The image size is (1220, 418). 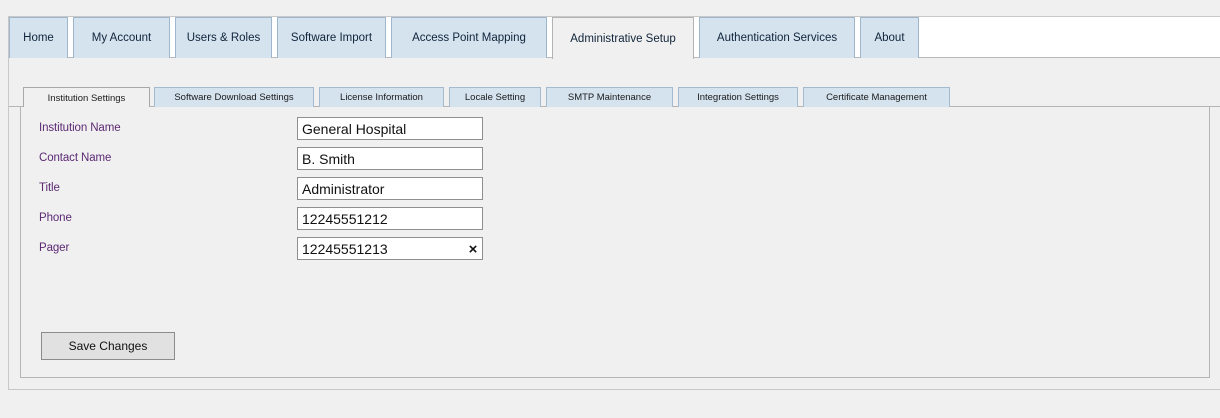 I want to click on subtab-certificate-management: Certificate Management, so click(x=876, y=97).